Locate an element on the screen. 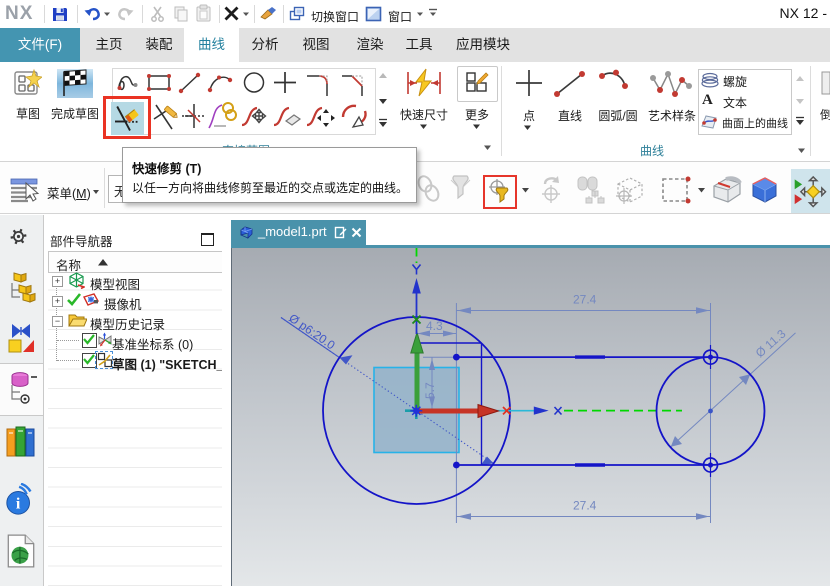 The image size is (830, 586). svg-text: Ø p6:20.0 is located at coordinates (312, 332).